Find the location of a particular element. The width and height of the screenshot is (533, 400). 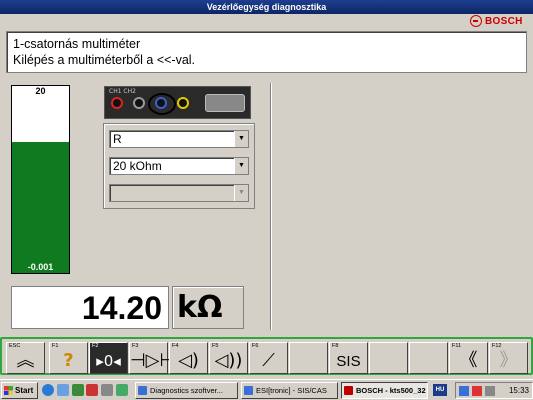

double-chevron-left-icon: 《 is located at coordinates (468, 360).